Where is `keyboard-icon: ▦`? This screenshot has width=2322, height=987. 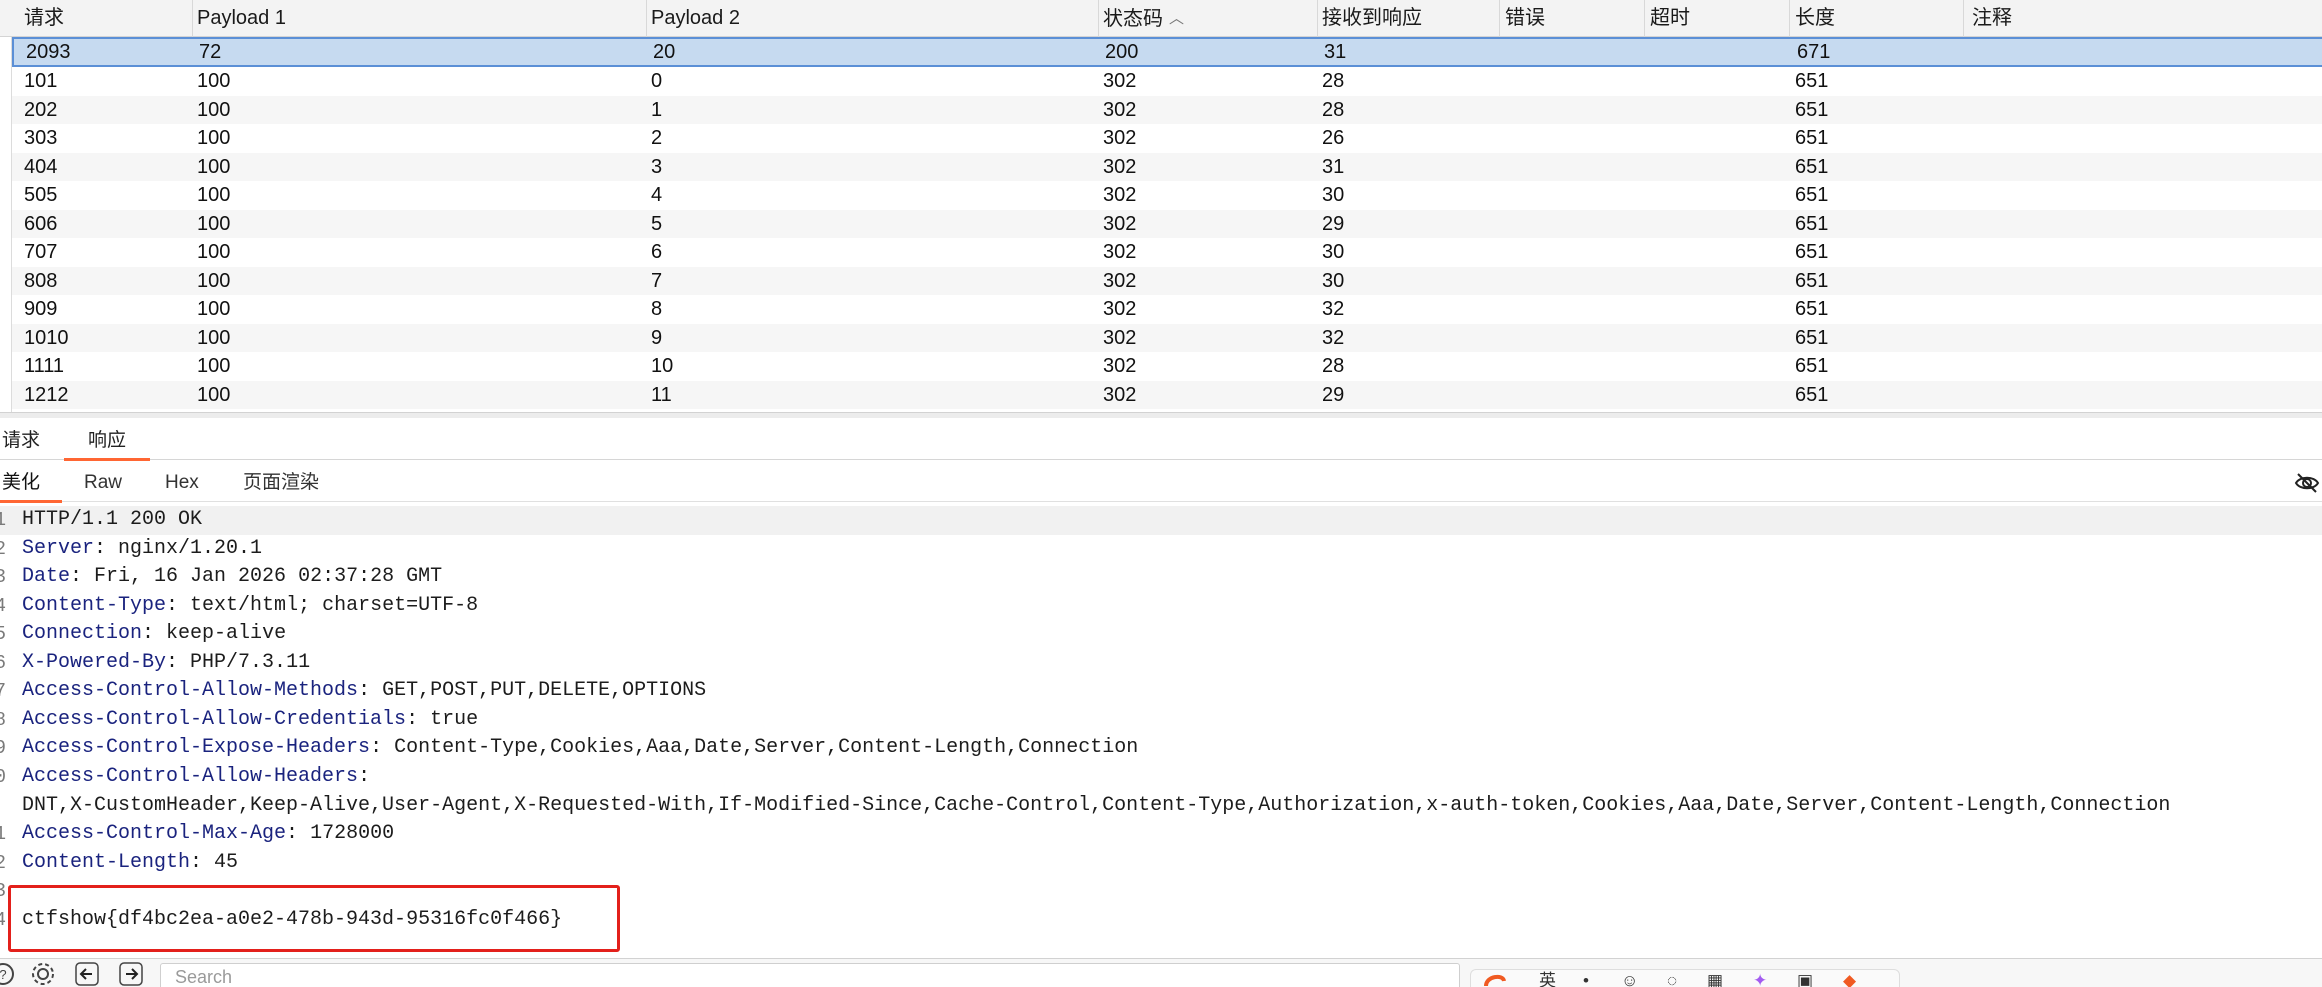
keyboard-icon: ▦ is located at coordinates (1715, 979).